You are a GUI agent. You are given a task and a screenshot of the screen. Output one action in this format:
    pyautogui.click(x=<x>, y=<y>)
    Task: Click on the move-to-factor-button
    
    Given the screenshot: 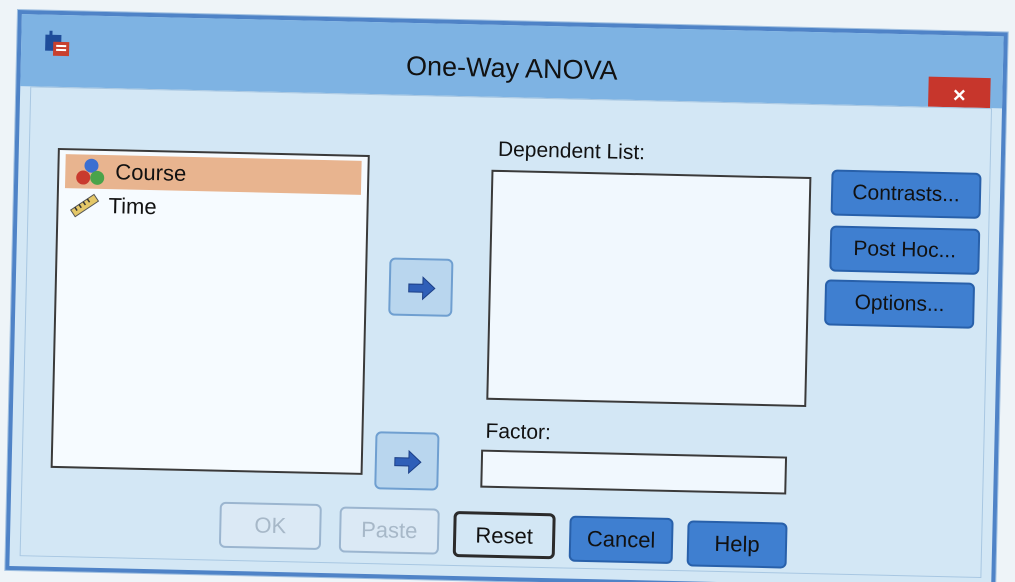 What is the action you would take?
    pyautogui.click(x=407, y=461)
    